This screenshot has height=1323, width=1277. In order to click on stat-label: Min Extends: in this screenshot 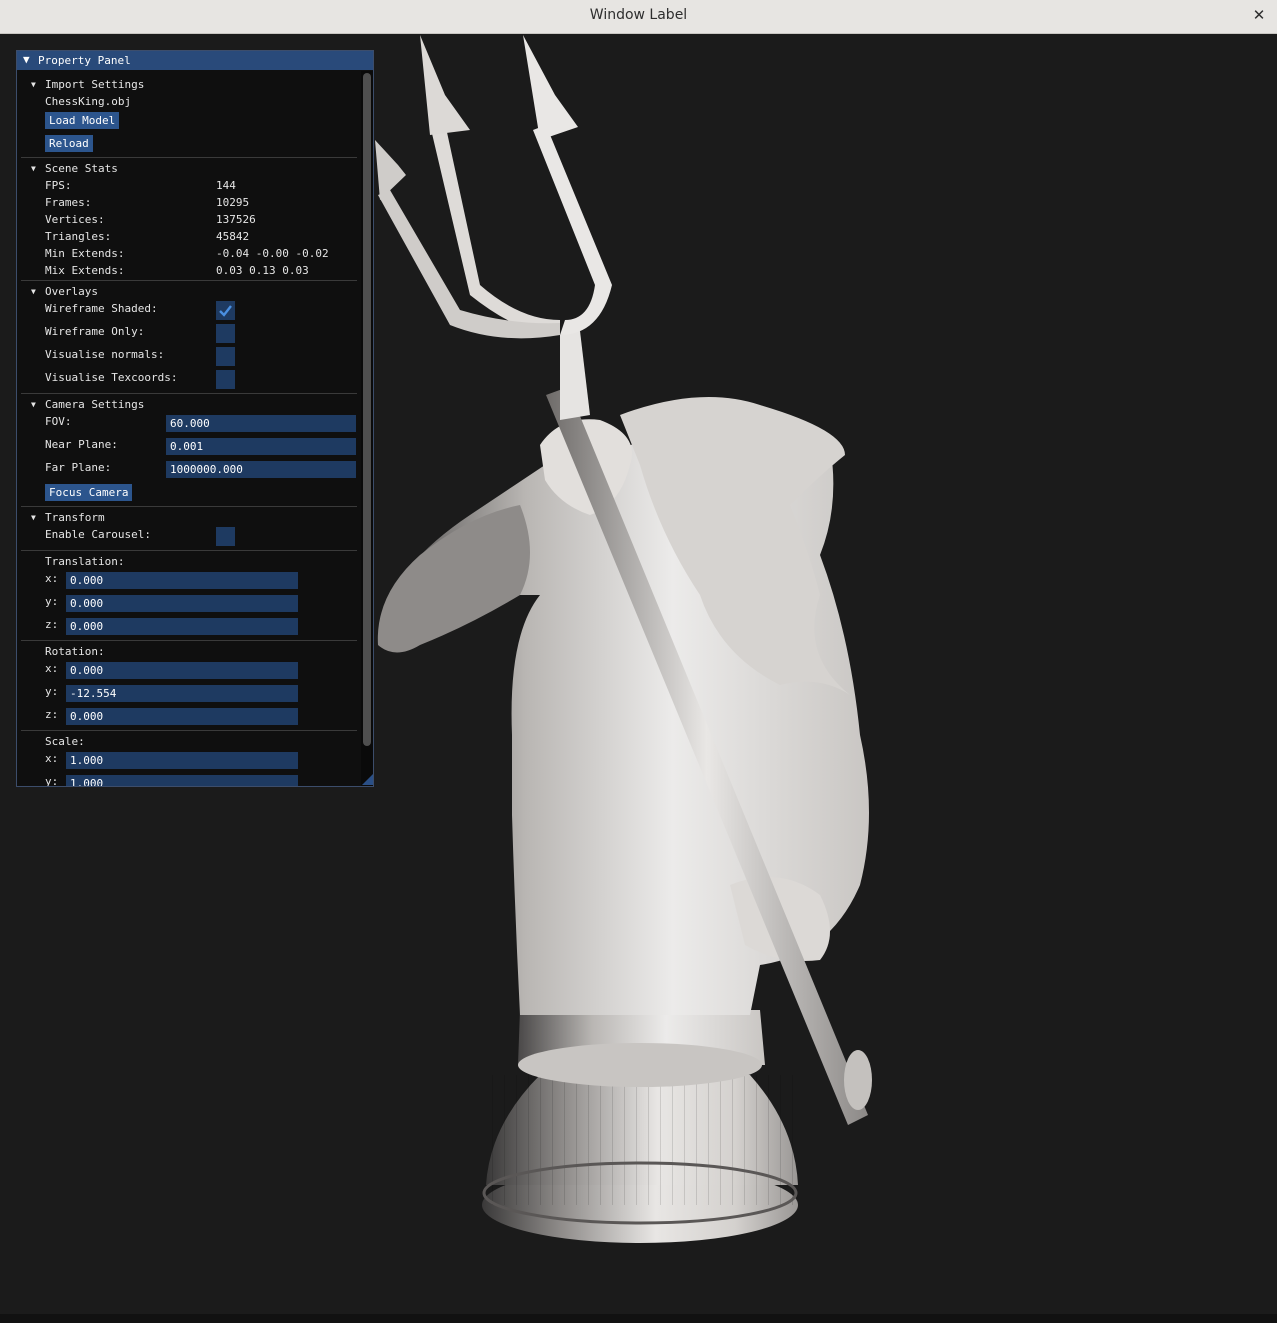, I will do `click(85, 253)`.